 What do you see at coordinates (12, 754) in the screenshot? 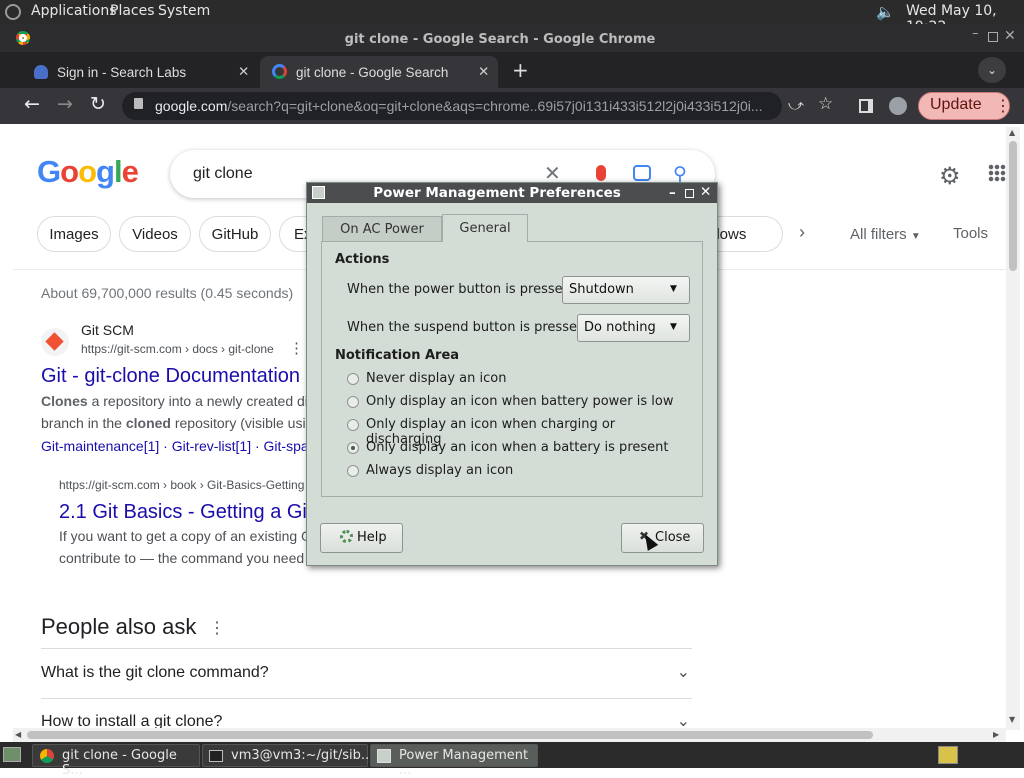
I see `show-desktop-icon` at bounding box center [12, 754].